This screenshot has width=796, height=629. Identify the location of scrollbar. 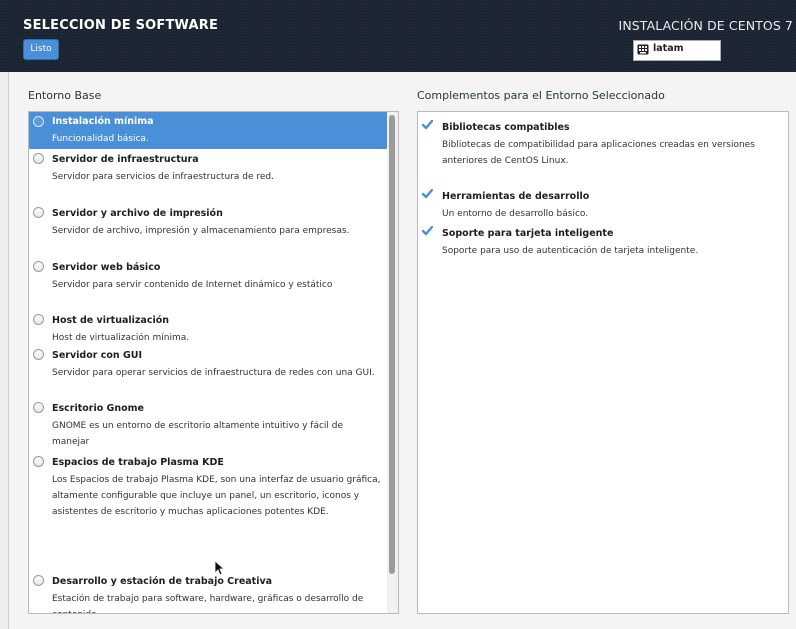
(392, 362).